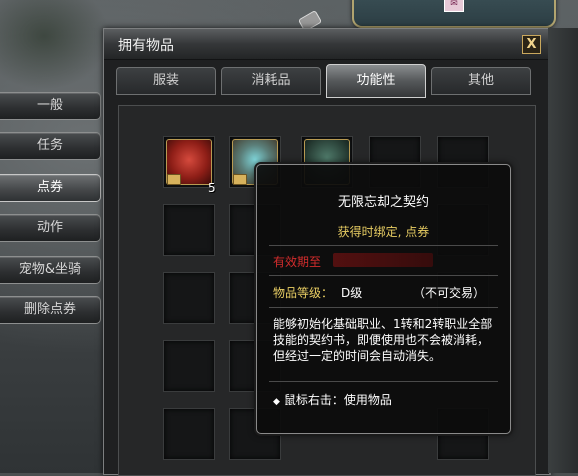  What do you see at coordinates (383, 260) in the screenshot?
I see `tooltip-expiry-redacted` at bounding box center [383, 260].